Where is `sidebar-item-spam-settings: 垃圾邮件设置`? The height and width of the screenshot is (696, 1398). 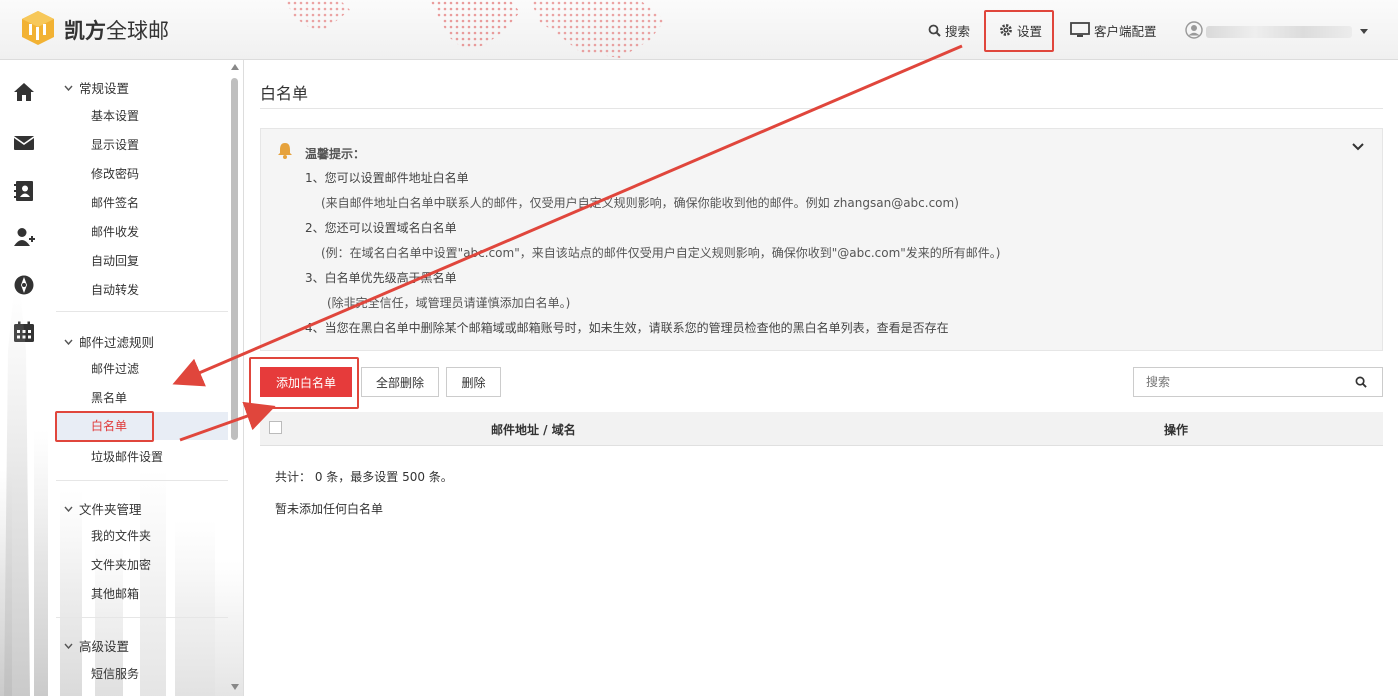
sidebar-item-spam-settings: 垃圾邮件设置 is located at coordinates (127, 456).